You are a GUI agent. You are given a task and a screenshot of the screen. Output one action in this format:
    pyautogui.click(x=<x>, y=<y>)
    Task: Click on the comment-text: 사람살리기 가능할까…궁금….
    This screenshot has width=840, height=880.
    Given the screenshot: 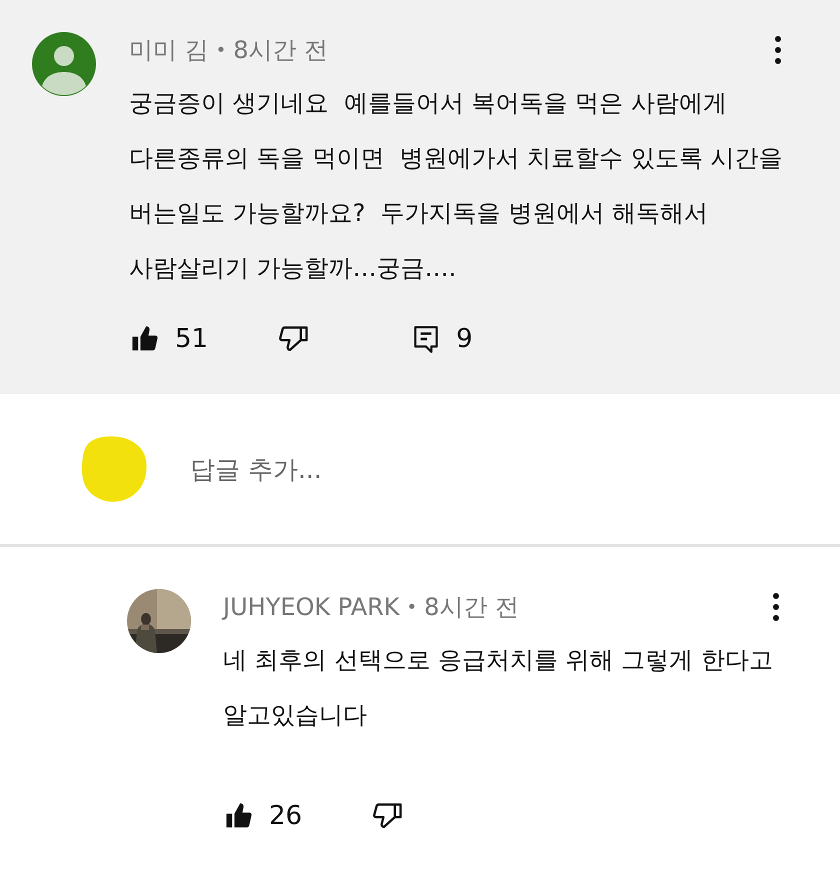 What is the action you would take?
    pyautogui.click(x=292, y=268)
    